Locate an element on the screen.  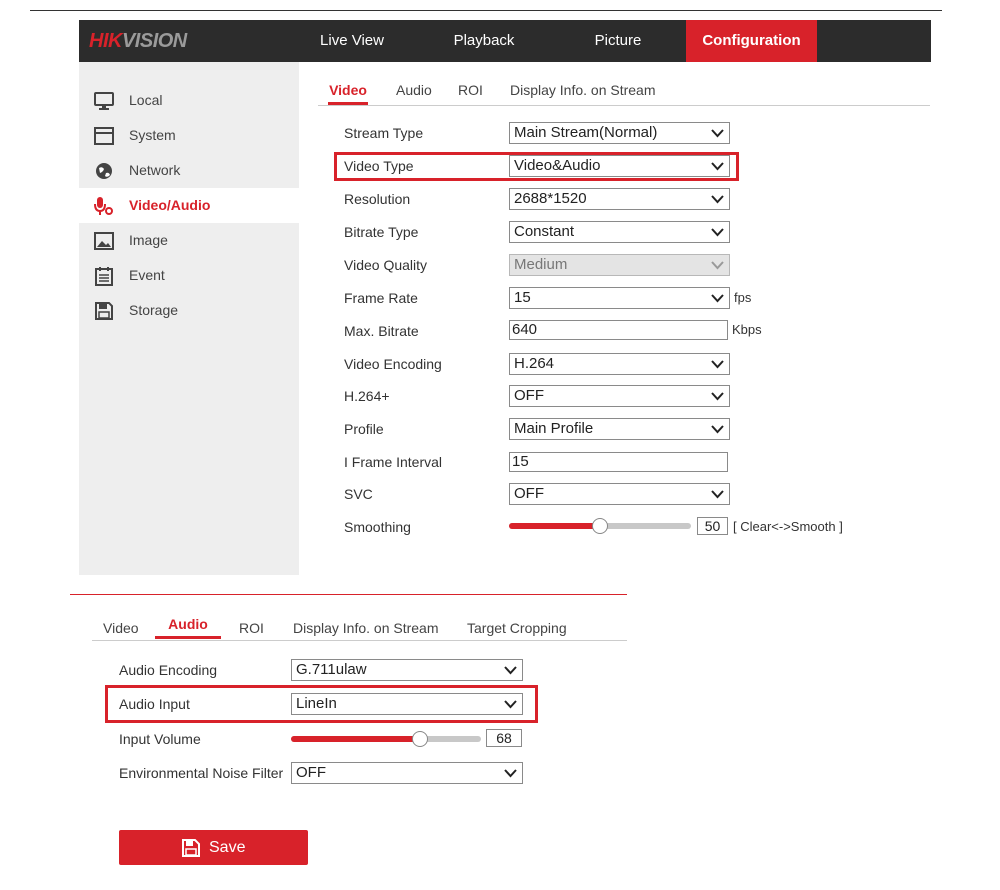
resolution-label: Resolution is located at coordinates (377, 199).